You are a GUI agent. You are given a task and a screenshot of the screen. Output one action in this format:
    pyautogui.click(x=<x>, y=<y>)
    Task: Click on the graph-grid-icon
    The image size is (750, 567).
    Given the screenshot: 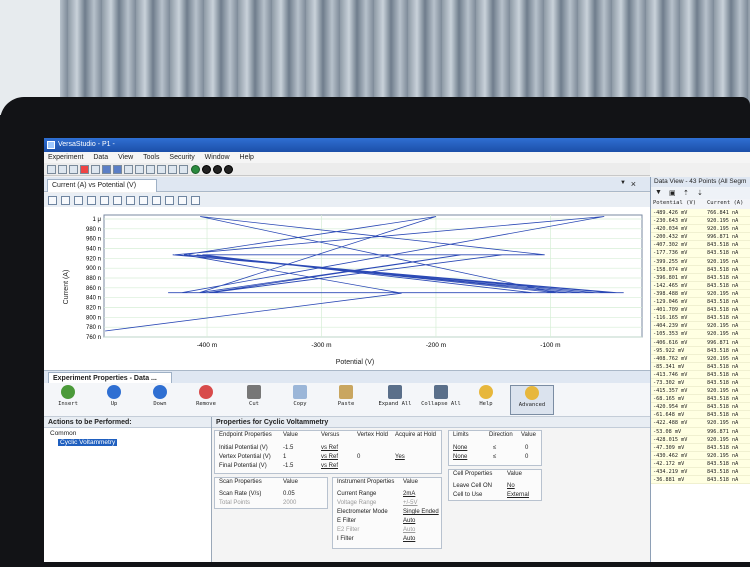 What is the action you would take?
    pyautogui.click(x=65, y=200)
    